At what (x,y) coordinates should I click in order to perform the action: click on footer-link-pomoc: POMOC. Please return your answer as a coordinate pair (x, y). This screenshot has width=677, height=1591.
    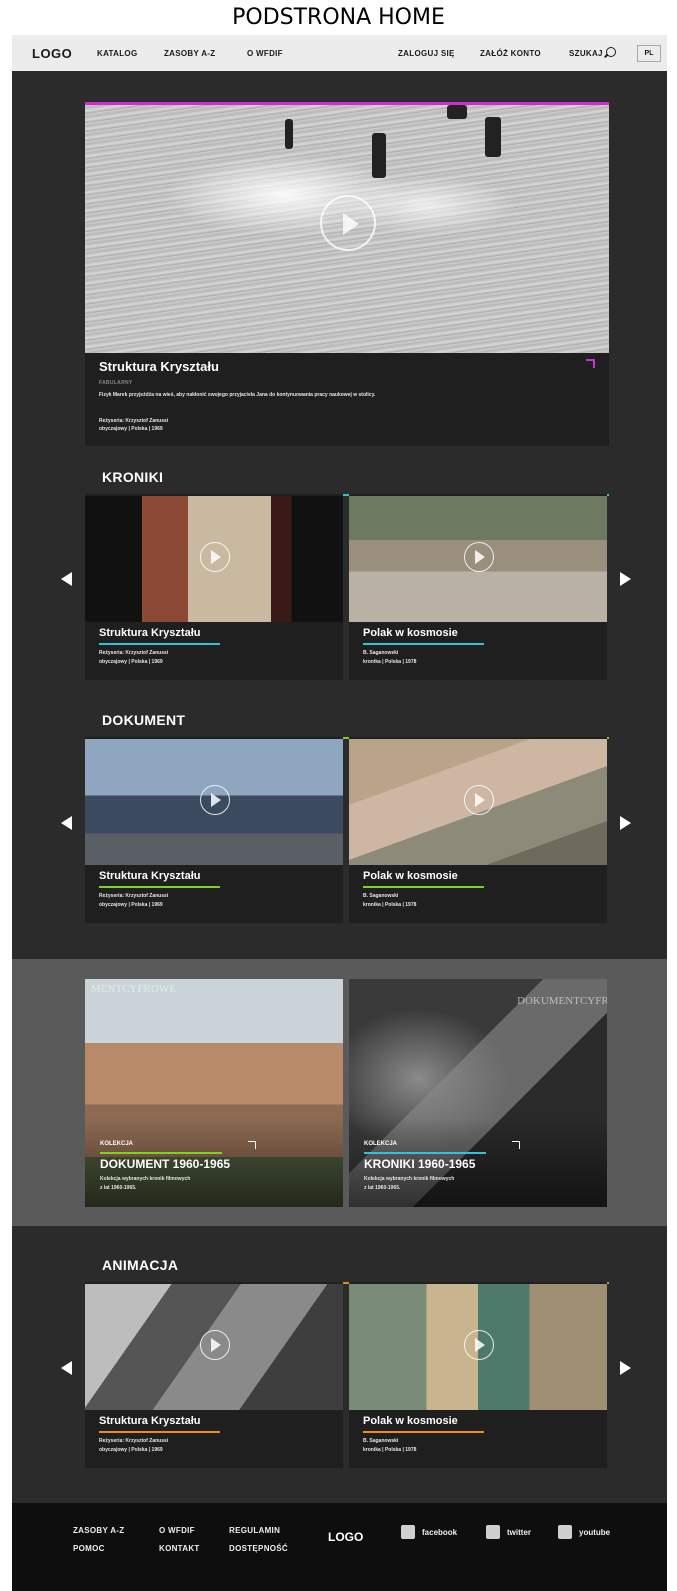
    Looking at the image, I should click on (89, 1548).